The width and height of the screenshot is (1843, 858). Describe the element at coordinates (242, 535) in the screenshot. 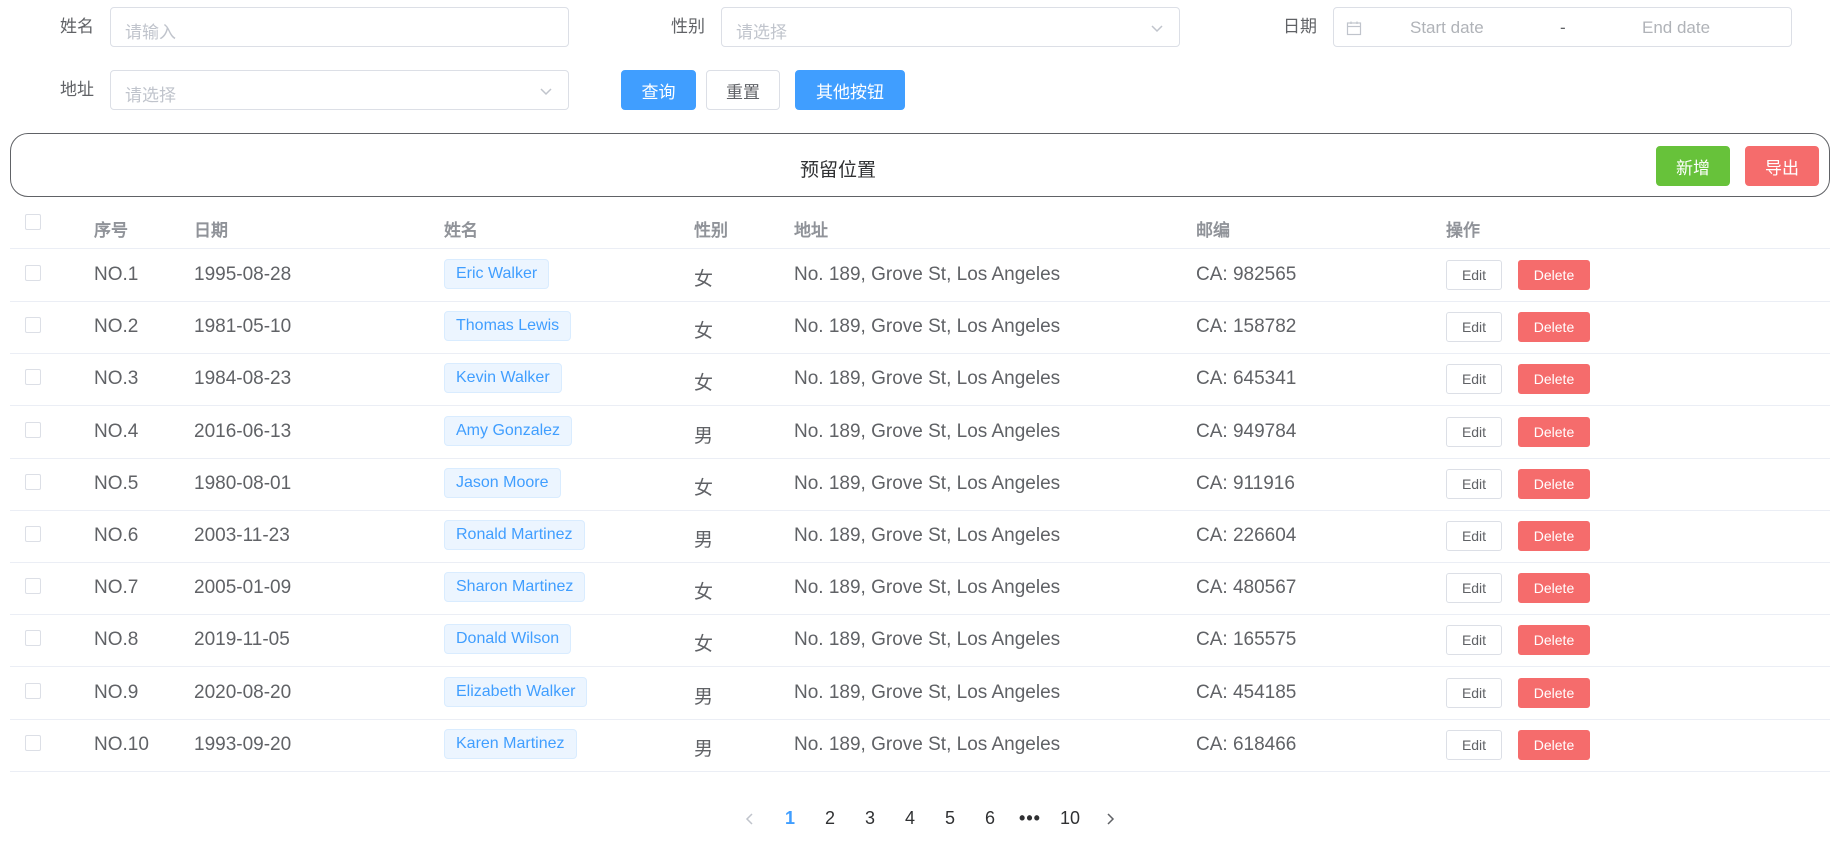

I see `cell-date: 2003-11-23` at that location.